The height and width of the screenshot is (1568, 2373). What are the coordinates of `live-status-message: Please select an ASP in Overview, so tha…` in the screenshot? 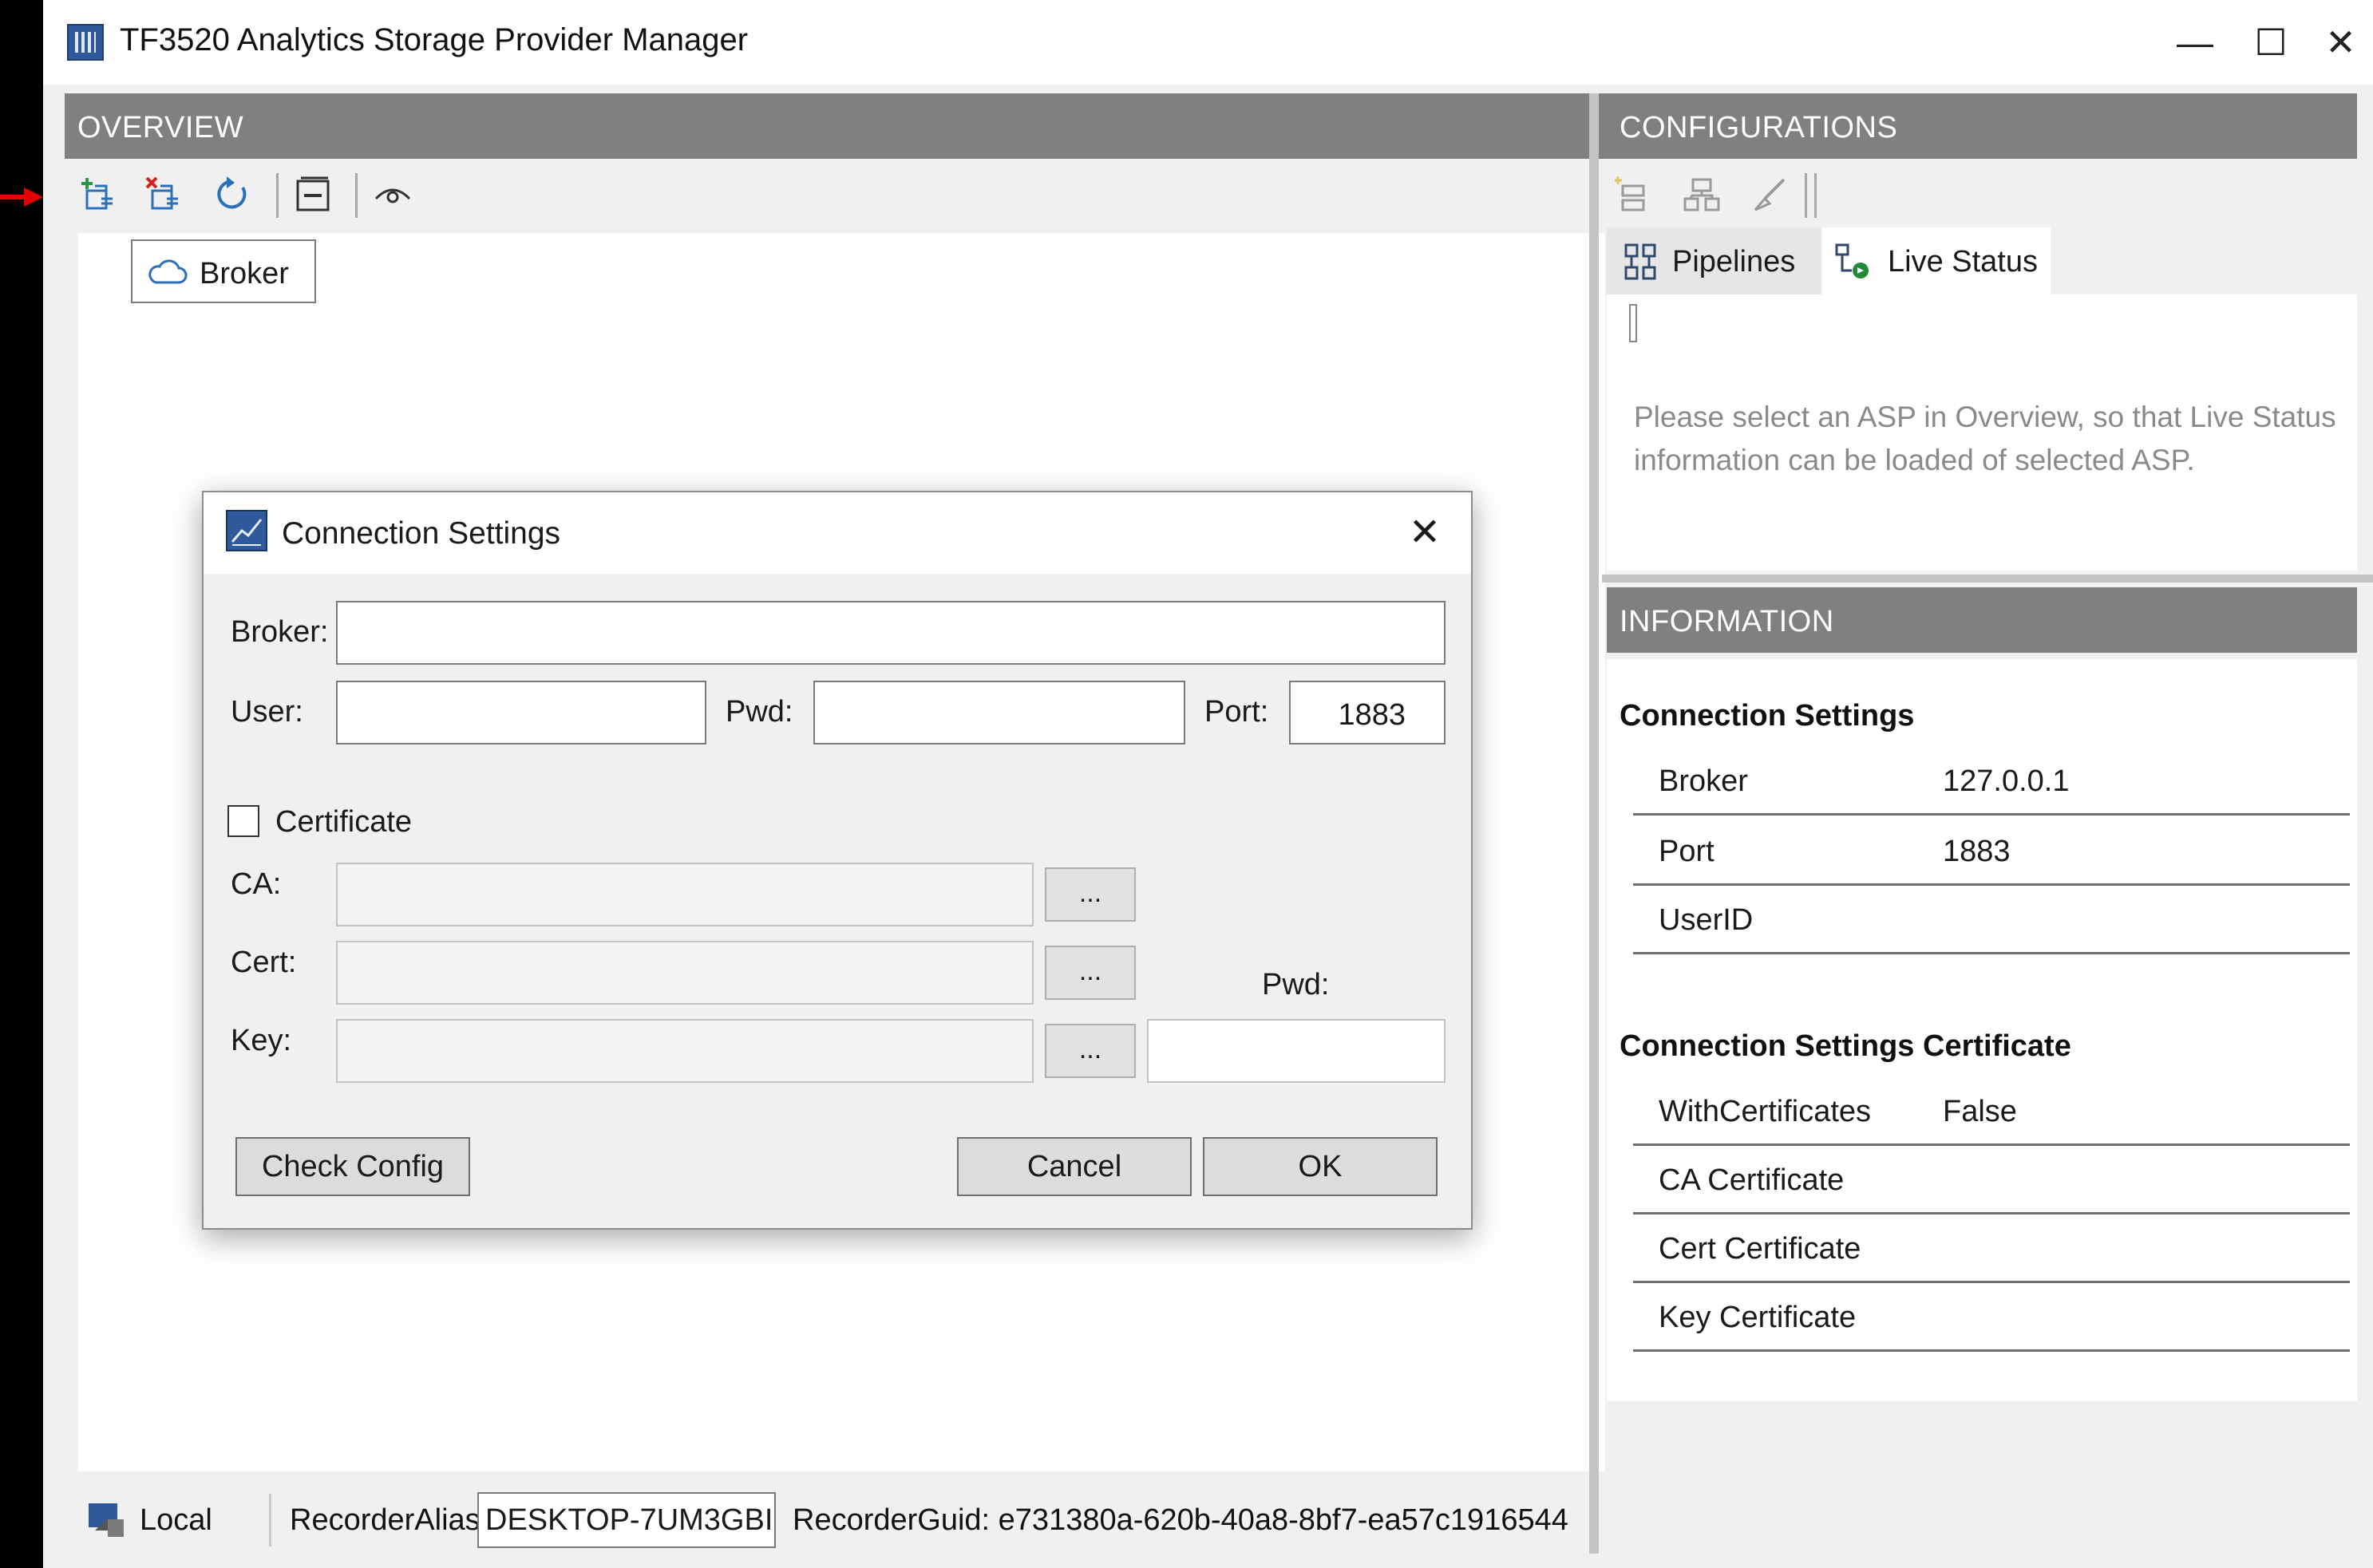 It's located at (1985, 438).